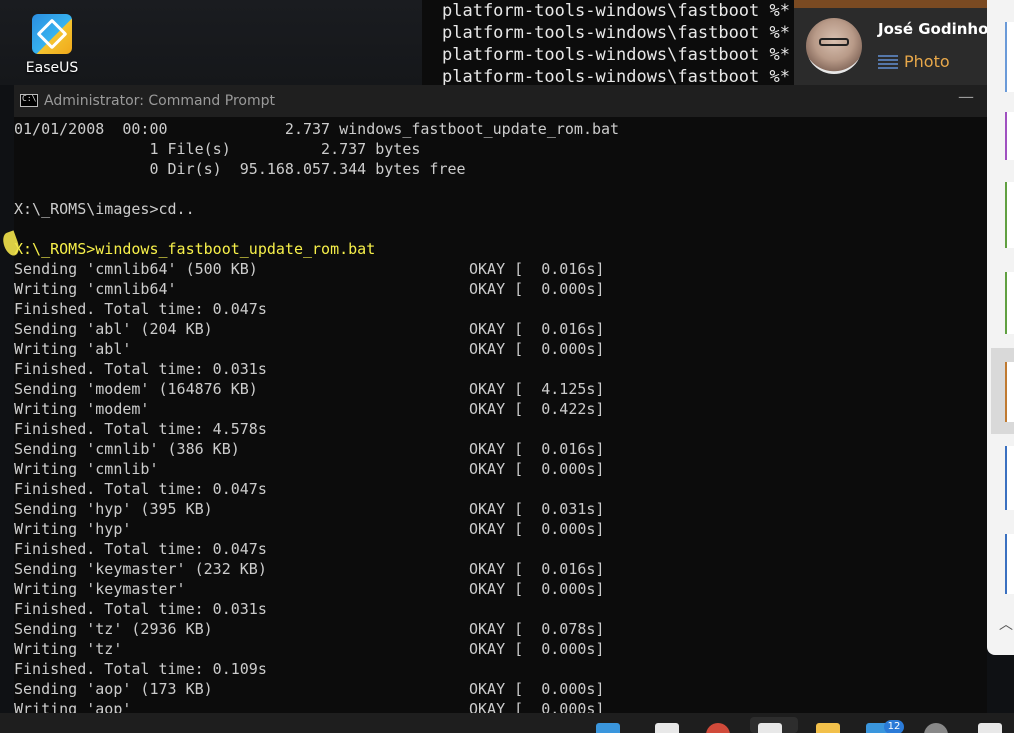 Image resolution: width=1014 pixels, height=733 pixels. What do you see at coordinates (1000, 327) in the screenshot?
I see `right-side-panel: ︿` at bounding box center [1000, 327].